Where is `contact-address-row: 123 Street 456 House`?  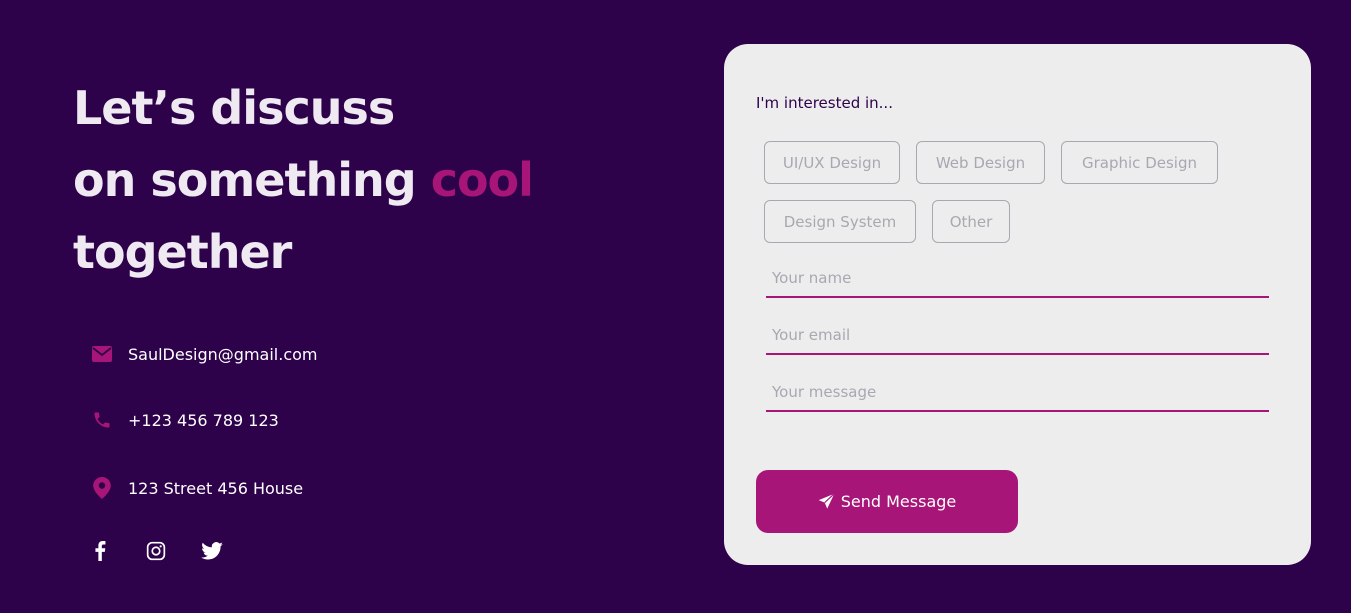
contact-address-row: 123 Street 456 House is located at coordinates (198, 488).